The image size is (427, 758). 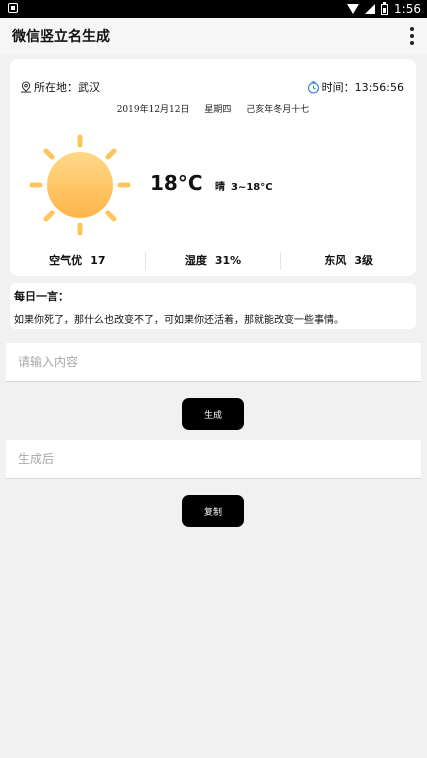 I want to click on stat-humidity: 湿度 31%, so click(x=214, y=261).